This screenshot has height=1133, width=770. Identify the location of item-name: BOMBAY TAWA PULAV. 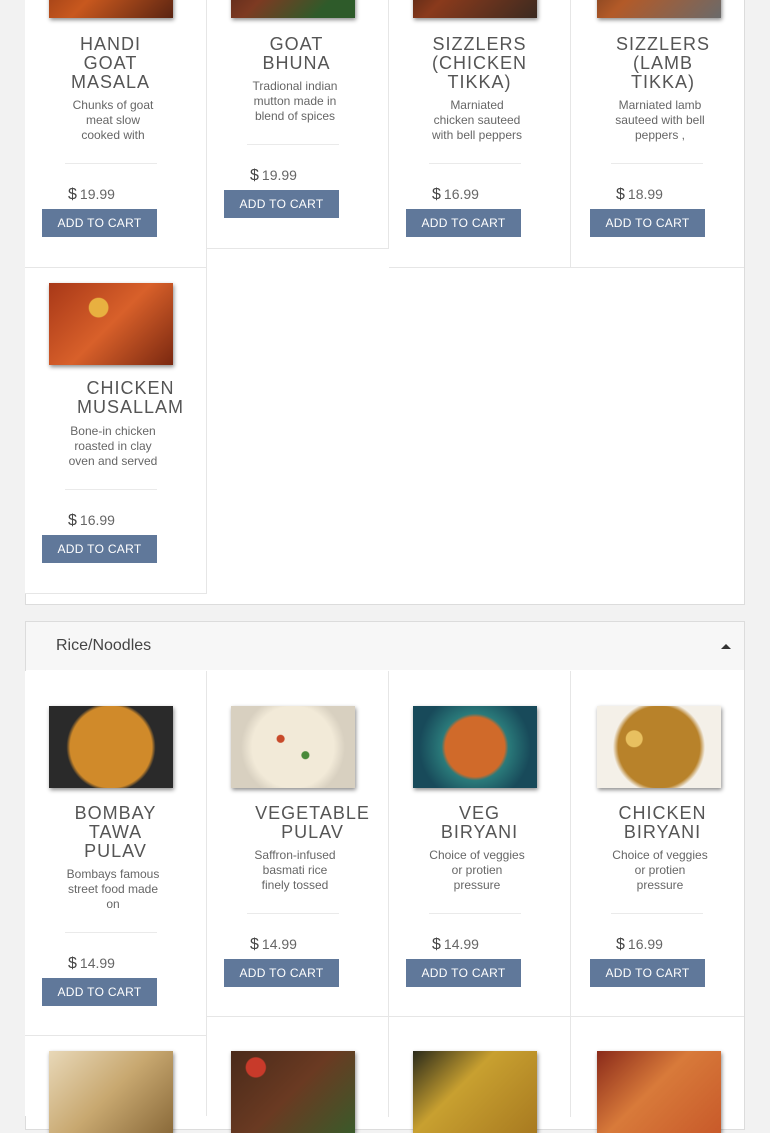
(115, 832).